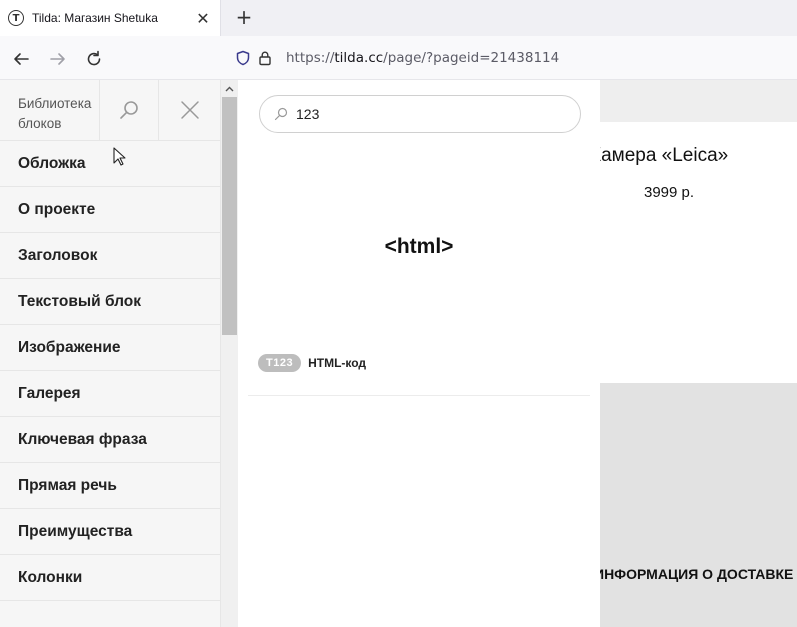 Image resolution: width=797 pixels, height=627 pixels. I want to click on scroll-up-arrow-icon, so click(229, 88).